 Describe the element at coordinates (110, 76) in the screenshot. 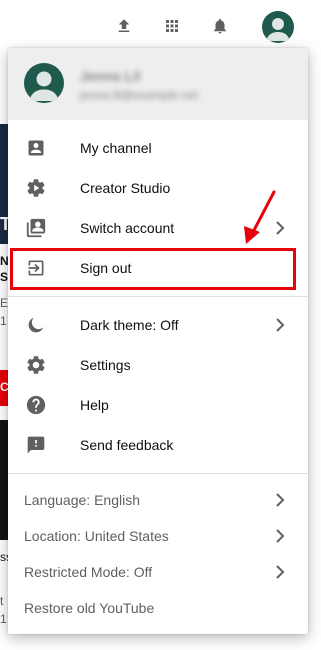

I see `account-name: Jenna Lil` at that location.